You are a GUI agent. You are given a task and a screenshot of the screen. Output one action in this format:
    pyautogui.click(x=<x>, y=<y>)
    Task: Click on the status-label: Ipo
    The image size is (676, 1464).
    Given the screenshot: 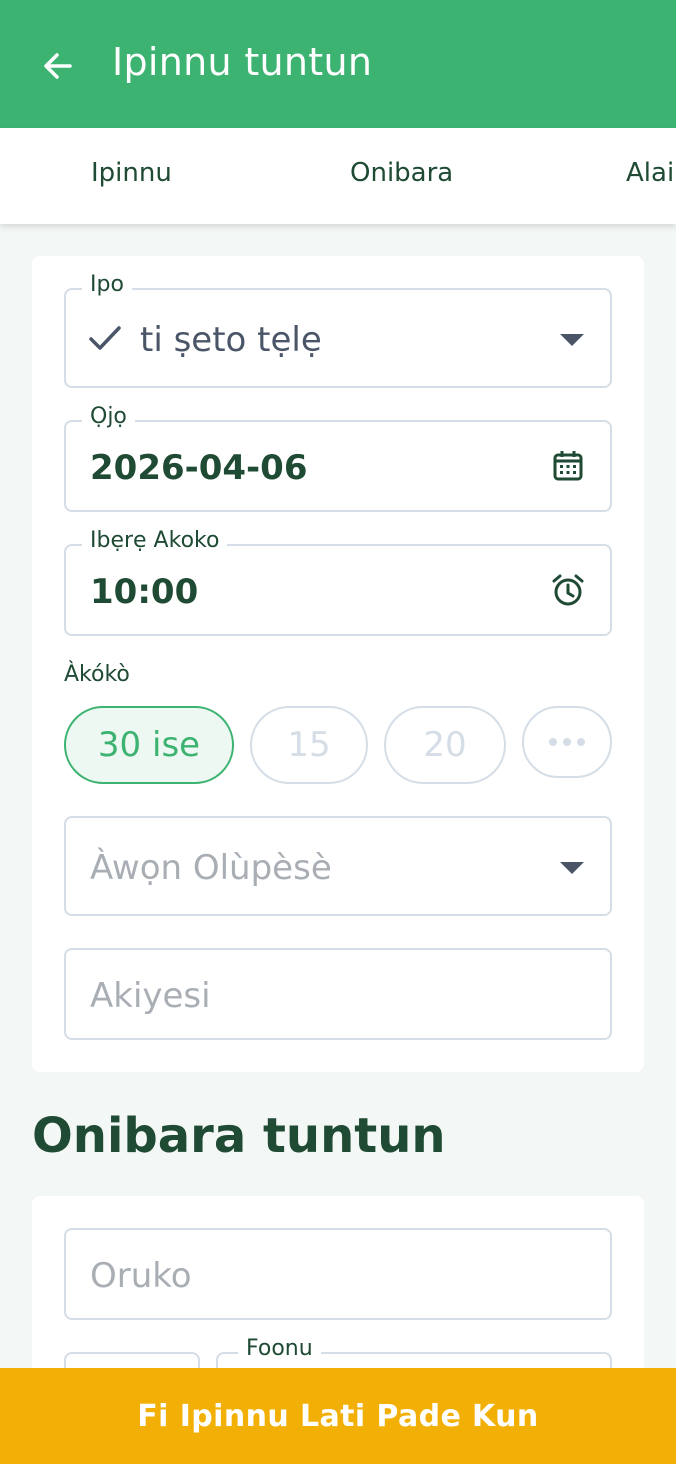 What is the action you would take?
    pyautogui.click(x=107, y=284)
    